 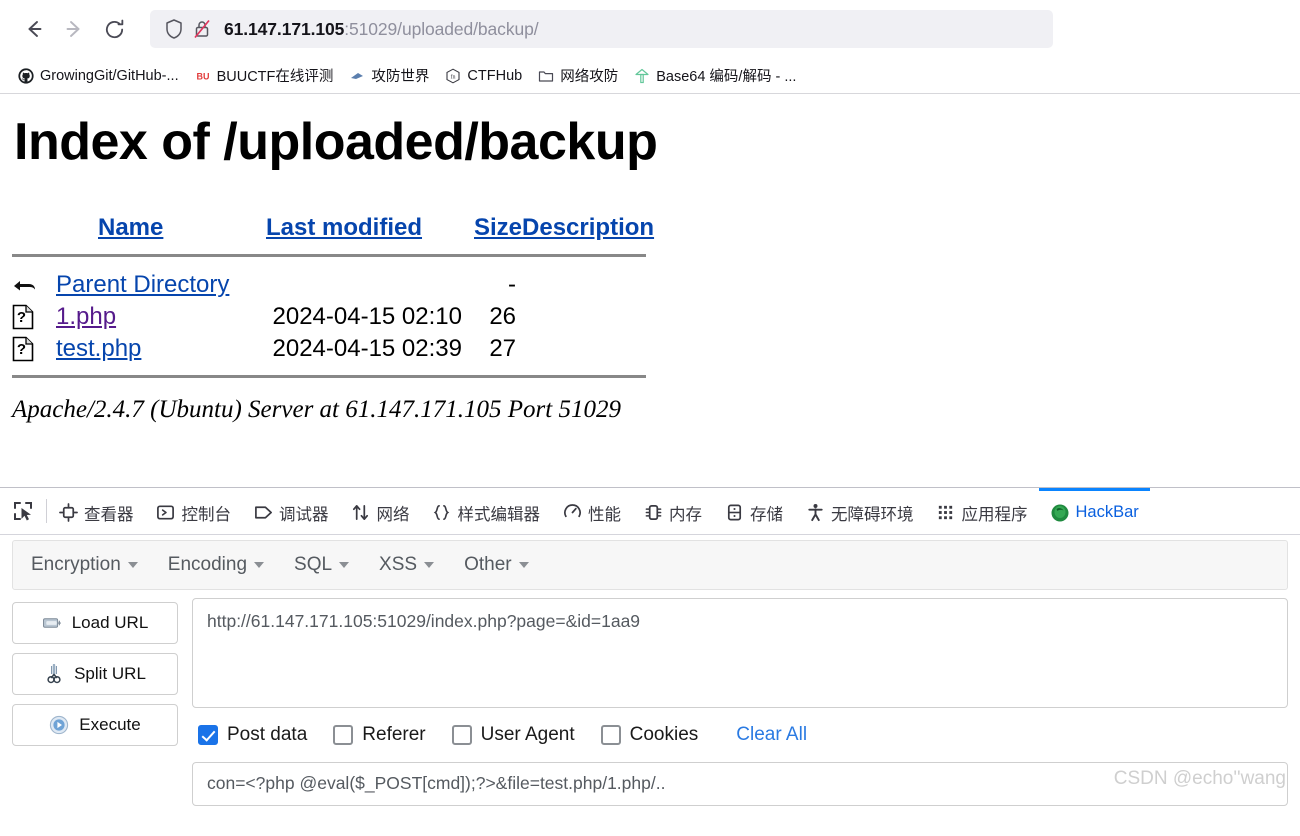 What do you see at coordinates (672, 511) in the screenshot?
I see `tab-memory: 内存` at bounding box center [672, 511].